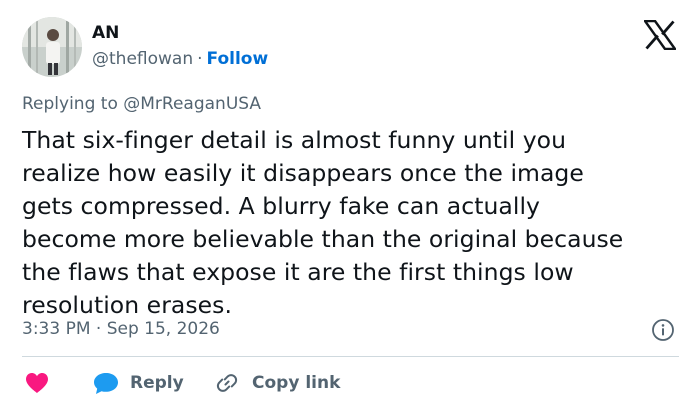  I want to click on reply-context: Replying to @MrReaganUSA, so click(141, 104).